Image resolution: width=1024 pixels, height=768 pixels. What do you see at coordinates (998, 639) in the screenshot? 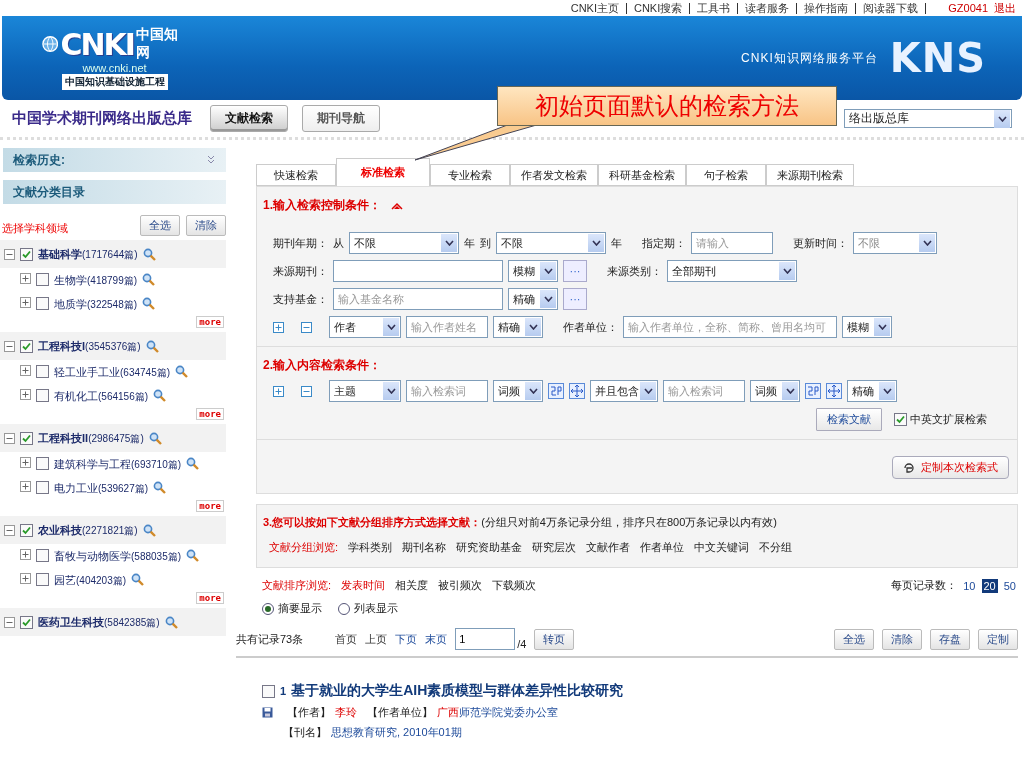
I see `list-button: 定制` at bounding box center [998, 639].